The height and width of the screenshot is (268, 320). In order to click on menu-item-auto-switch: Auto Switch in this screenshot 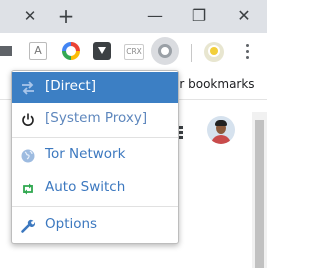, I will do `click(95, 188)`.